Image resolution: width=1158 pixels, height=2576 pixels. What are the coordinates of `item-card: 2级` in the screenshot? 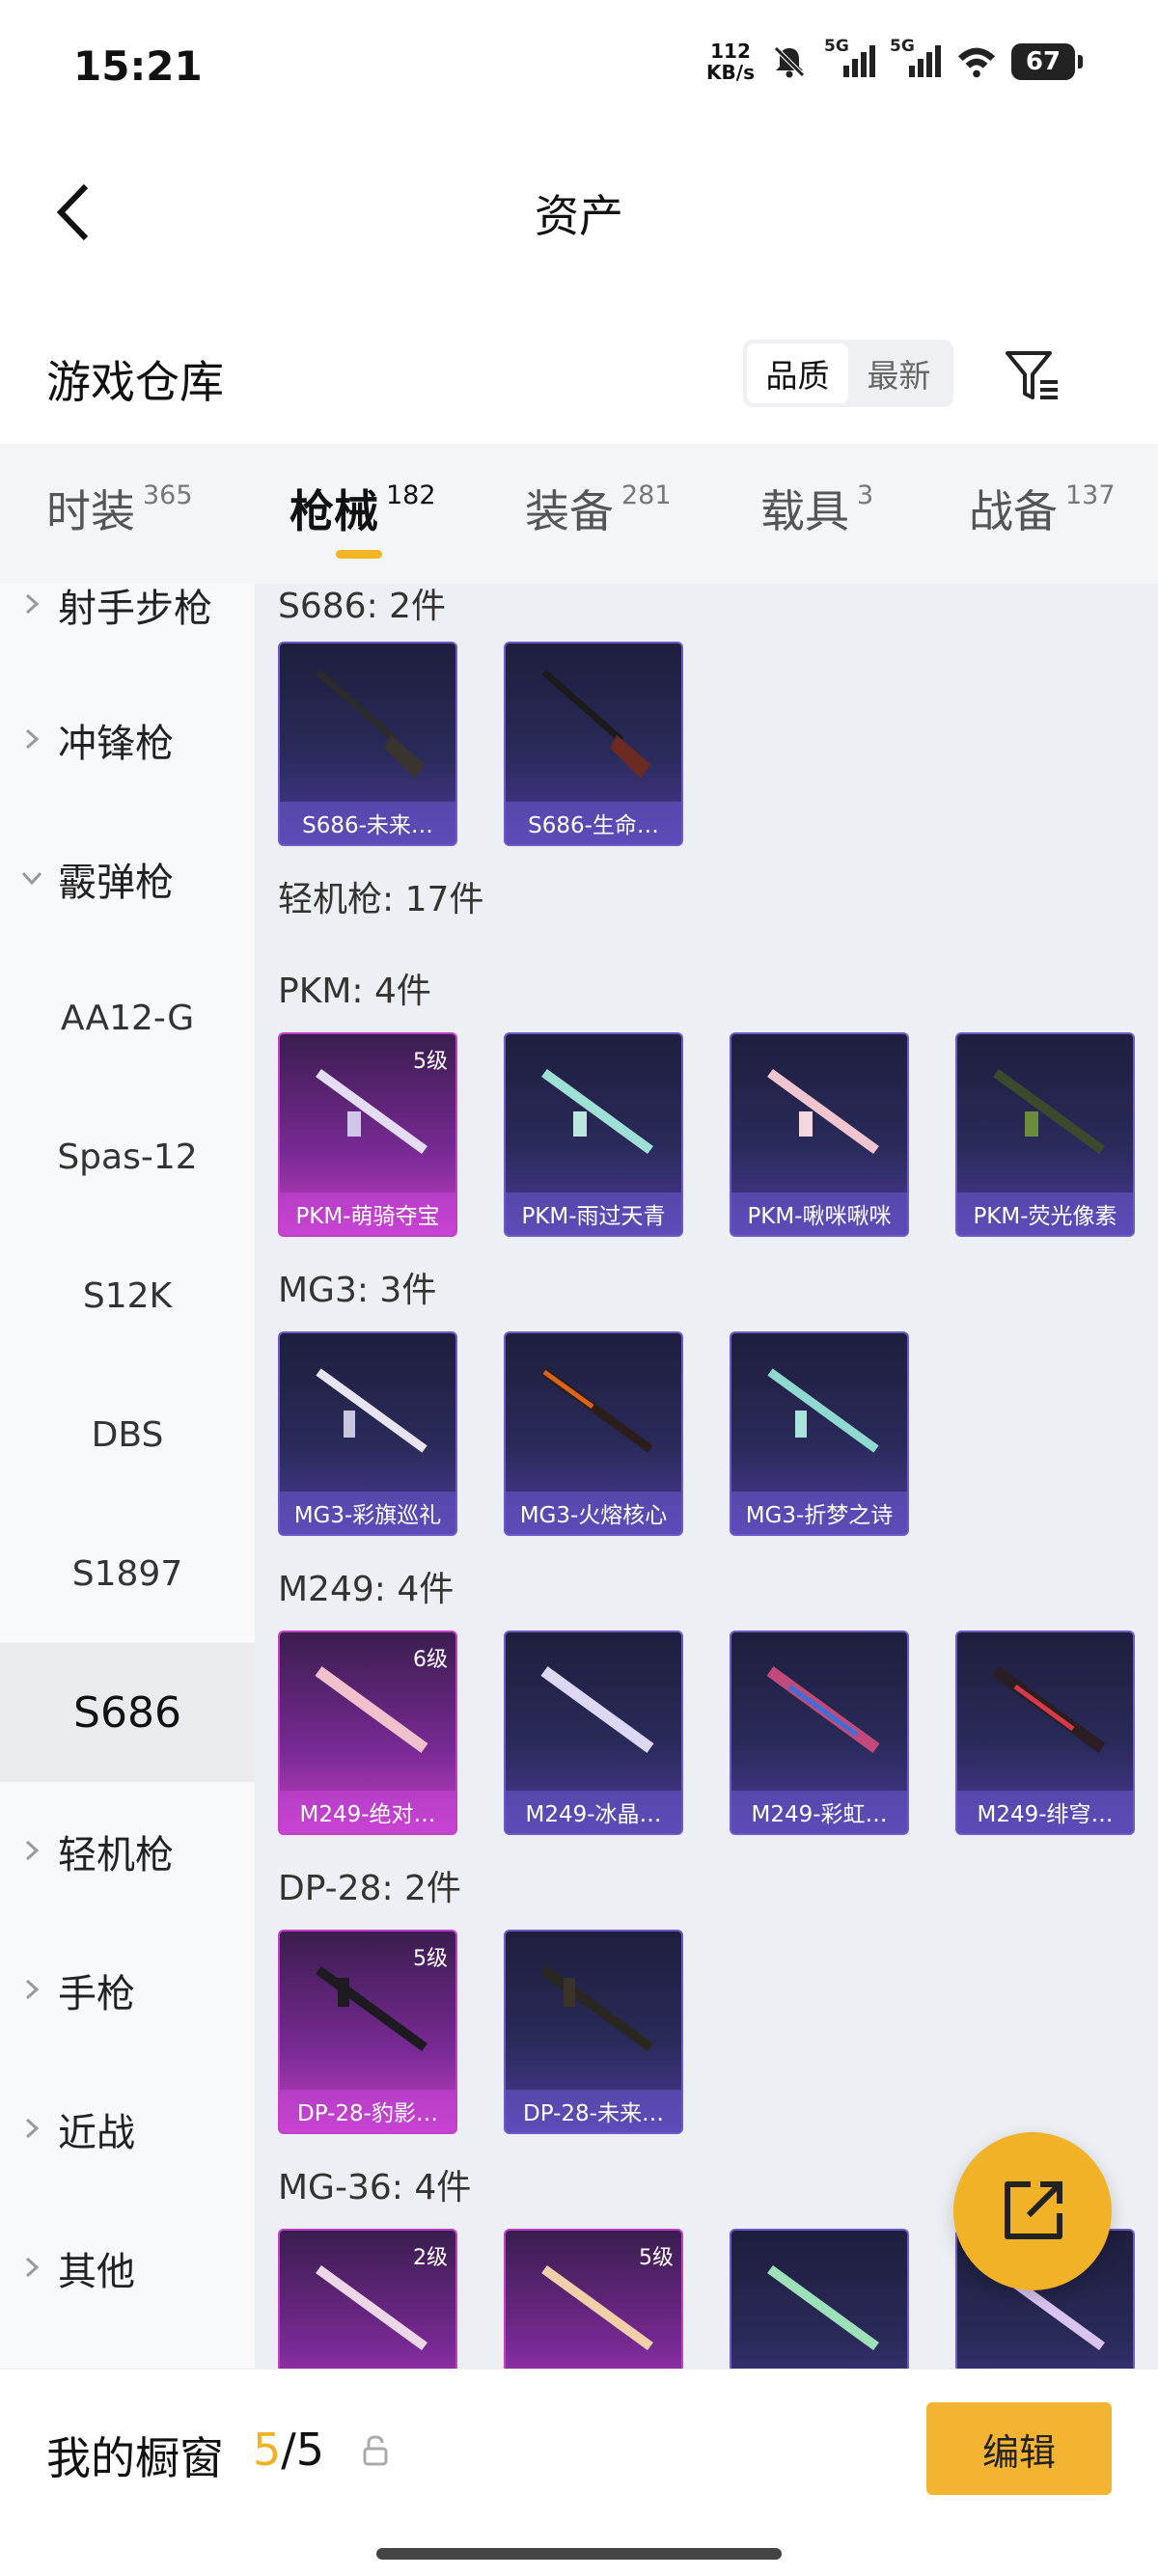 It's located at (367, 2299).